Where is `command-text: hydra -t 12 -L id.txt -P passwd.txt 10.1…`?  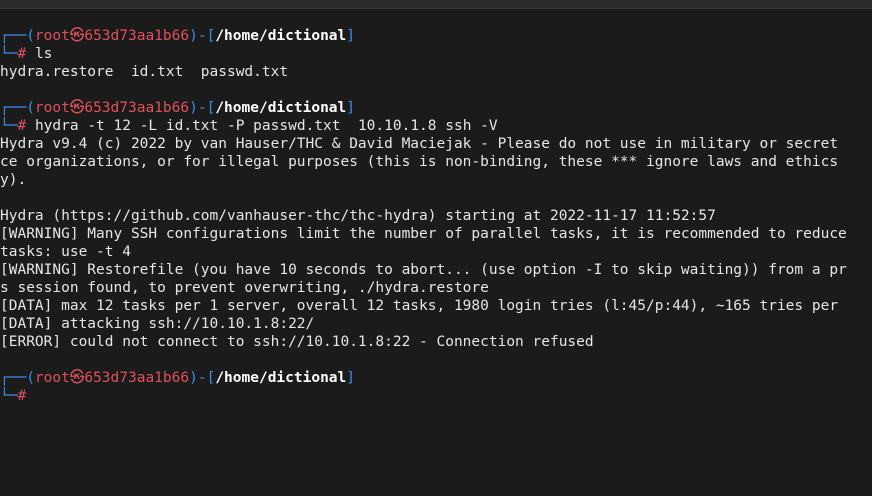 command-text: hydra -t 12 -L id.txt -P passwd.txt 10.1… is located at coordinates (266, 126).